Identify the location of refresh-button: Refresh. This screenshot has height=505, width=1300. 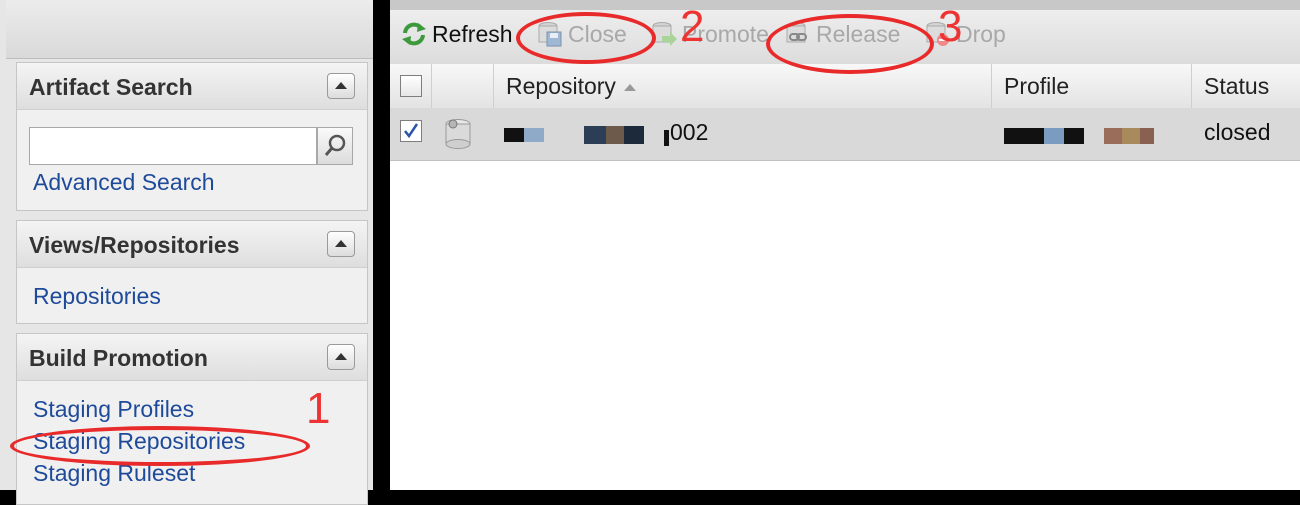
(456, 34).